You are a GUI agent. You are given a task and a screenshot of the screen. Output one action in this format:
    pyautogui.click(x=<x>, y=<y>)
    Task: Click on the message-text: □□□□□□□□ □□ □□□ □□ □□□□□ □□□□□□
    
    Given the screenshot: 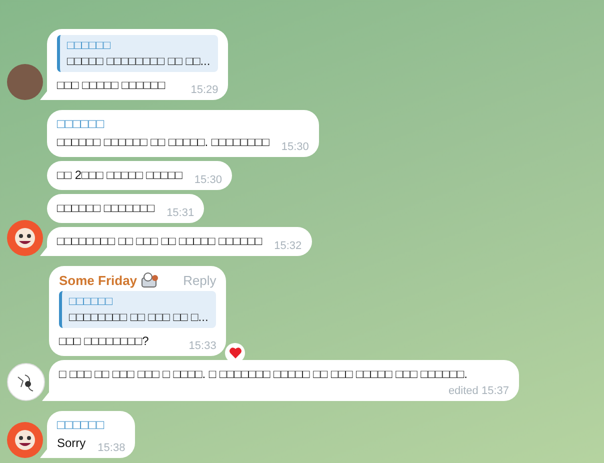 What is the action you would take?
    pyautogui.click(x=159, y=241)
    